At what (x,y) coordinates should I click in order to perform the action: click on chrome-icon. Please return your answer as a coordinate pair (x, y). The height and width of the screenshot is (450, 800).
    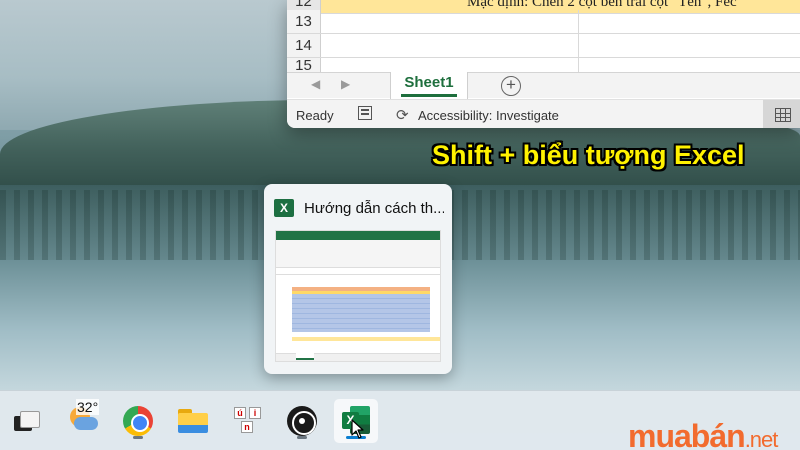
    Looking at the image, I should click on (138, 421).